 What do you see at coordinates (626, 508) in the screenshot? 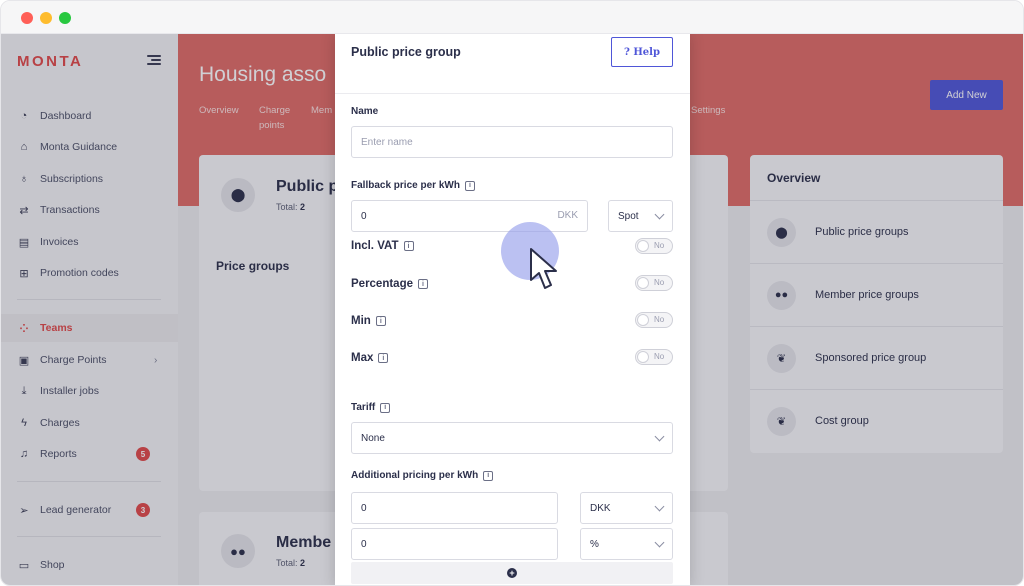
I see `additional-unit-select: DKK` at bounding box center [626, 508].